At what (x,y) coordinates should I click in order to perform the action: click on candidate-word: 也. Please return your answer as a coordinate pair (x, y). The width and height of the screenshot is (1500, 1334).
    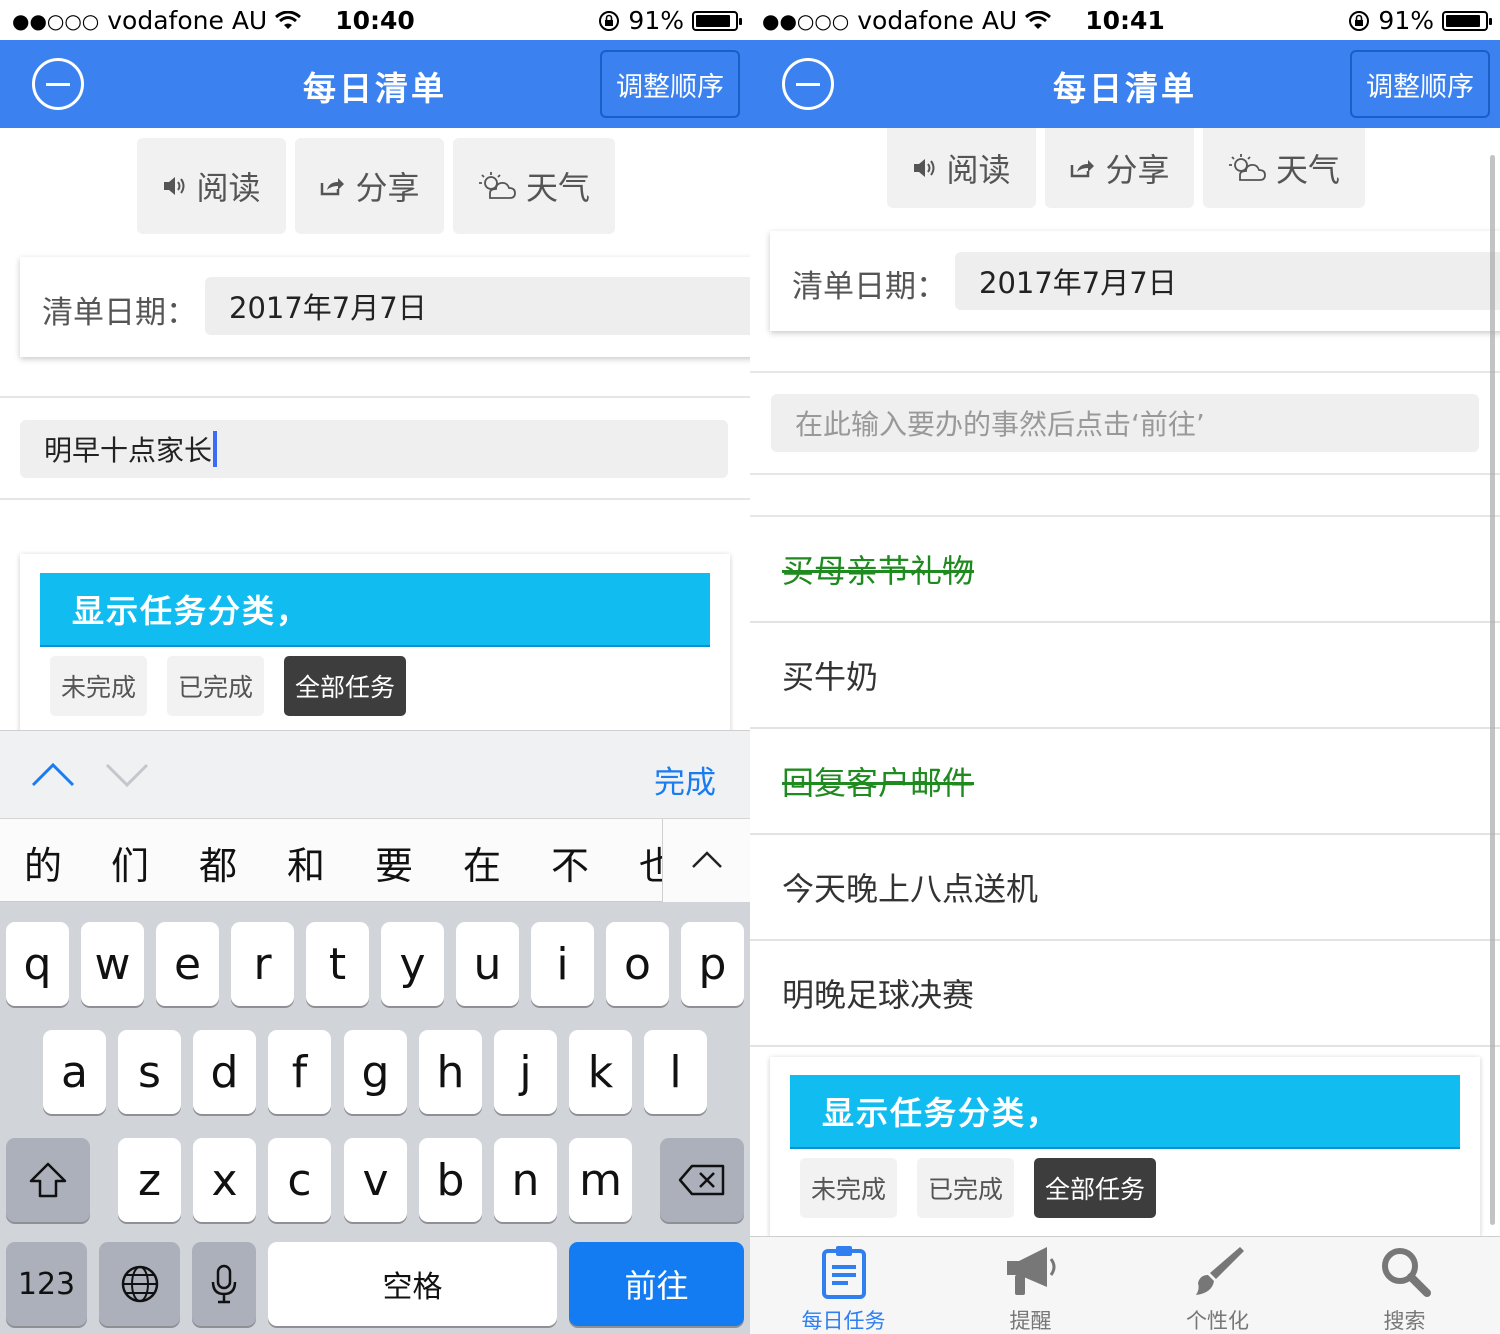
    Looking at the image, I should click on (650, 862).